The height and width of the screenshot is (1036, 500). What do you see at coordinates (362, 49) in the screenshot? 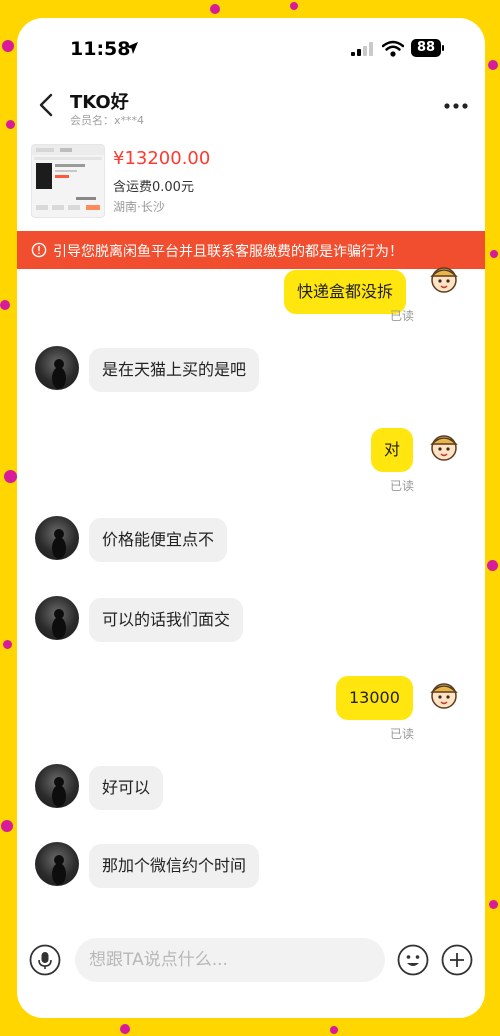
I see `signal-icon` at bounding box center [362, 49].